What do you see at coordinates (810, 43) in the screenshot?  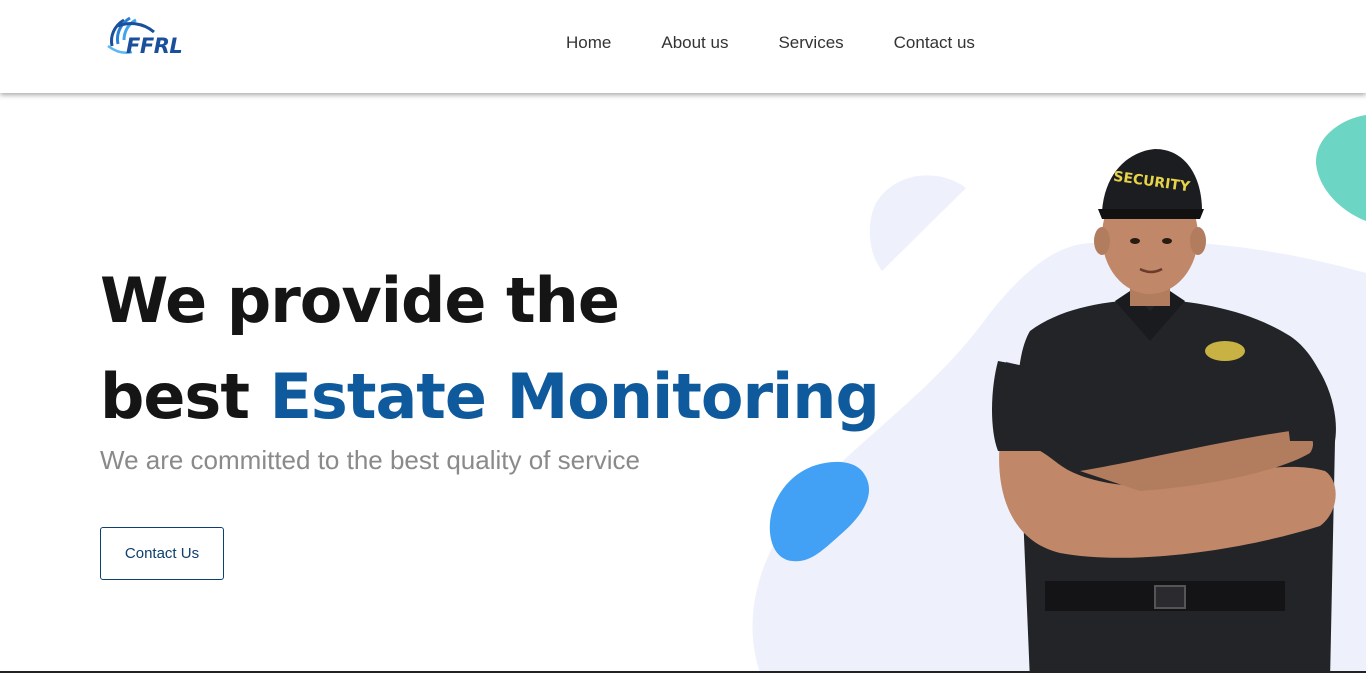 I see `nav-item-services: Services` at bounding box center [810, 43].